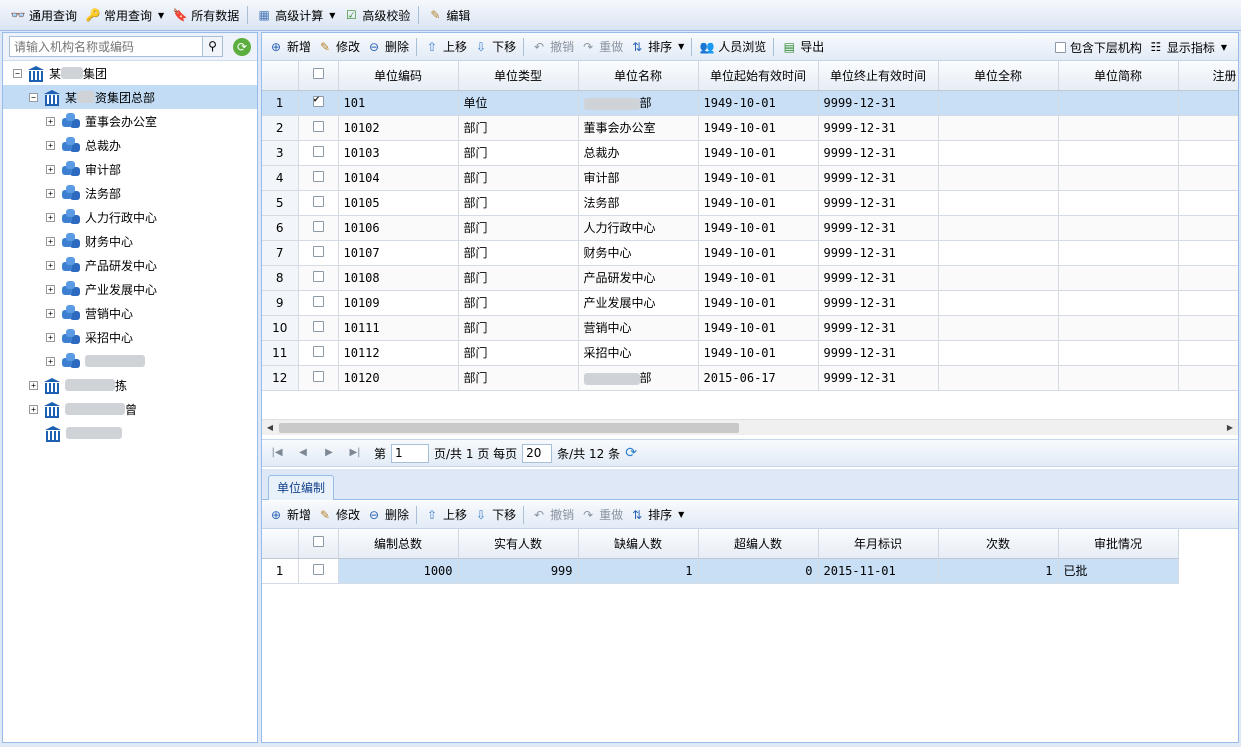  I want to click on column-header: 注册, so click(1208, 76).